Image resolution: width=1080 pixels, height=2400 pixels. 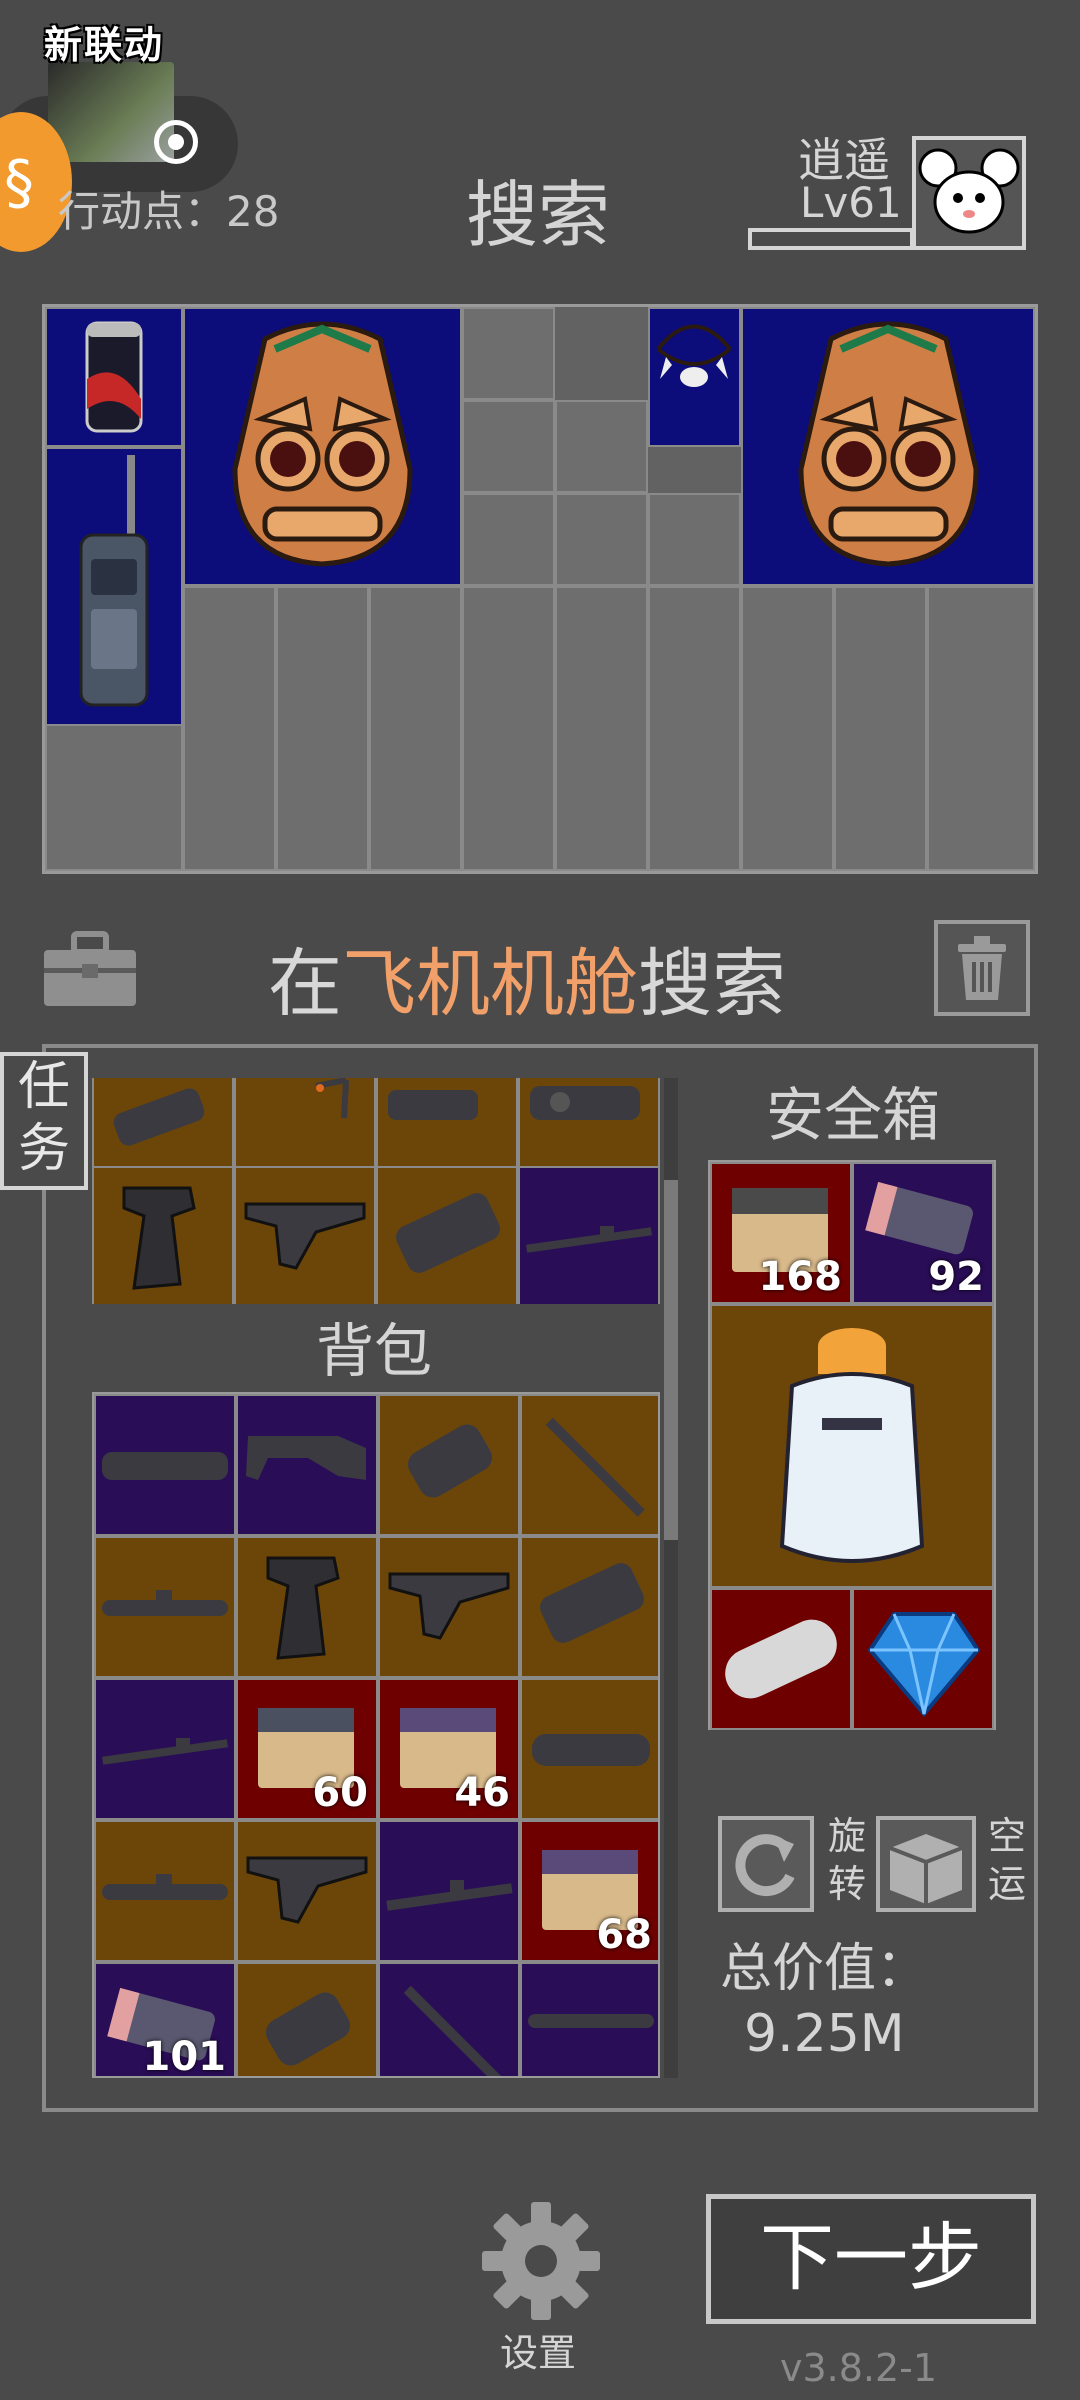 I want to click on loot-item-sight, so click(x=589, y=1124).